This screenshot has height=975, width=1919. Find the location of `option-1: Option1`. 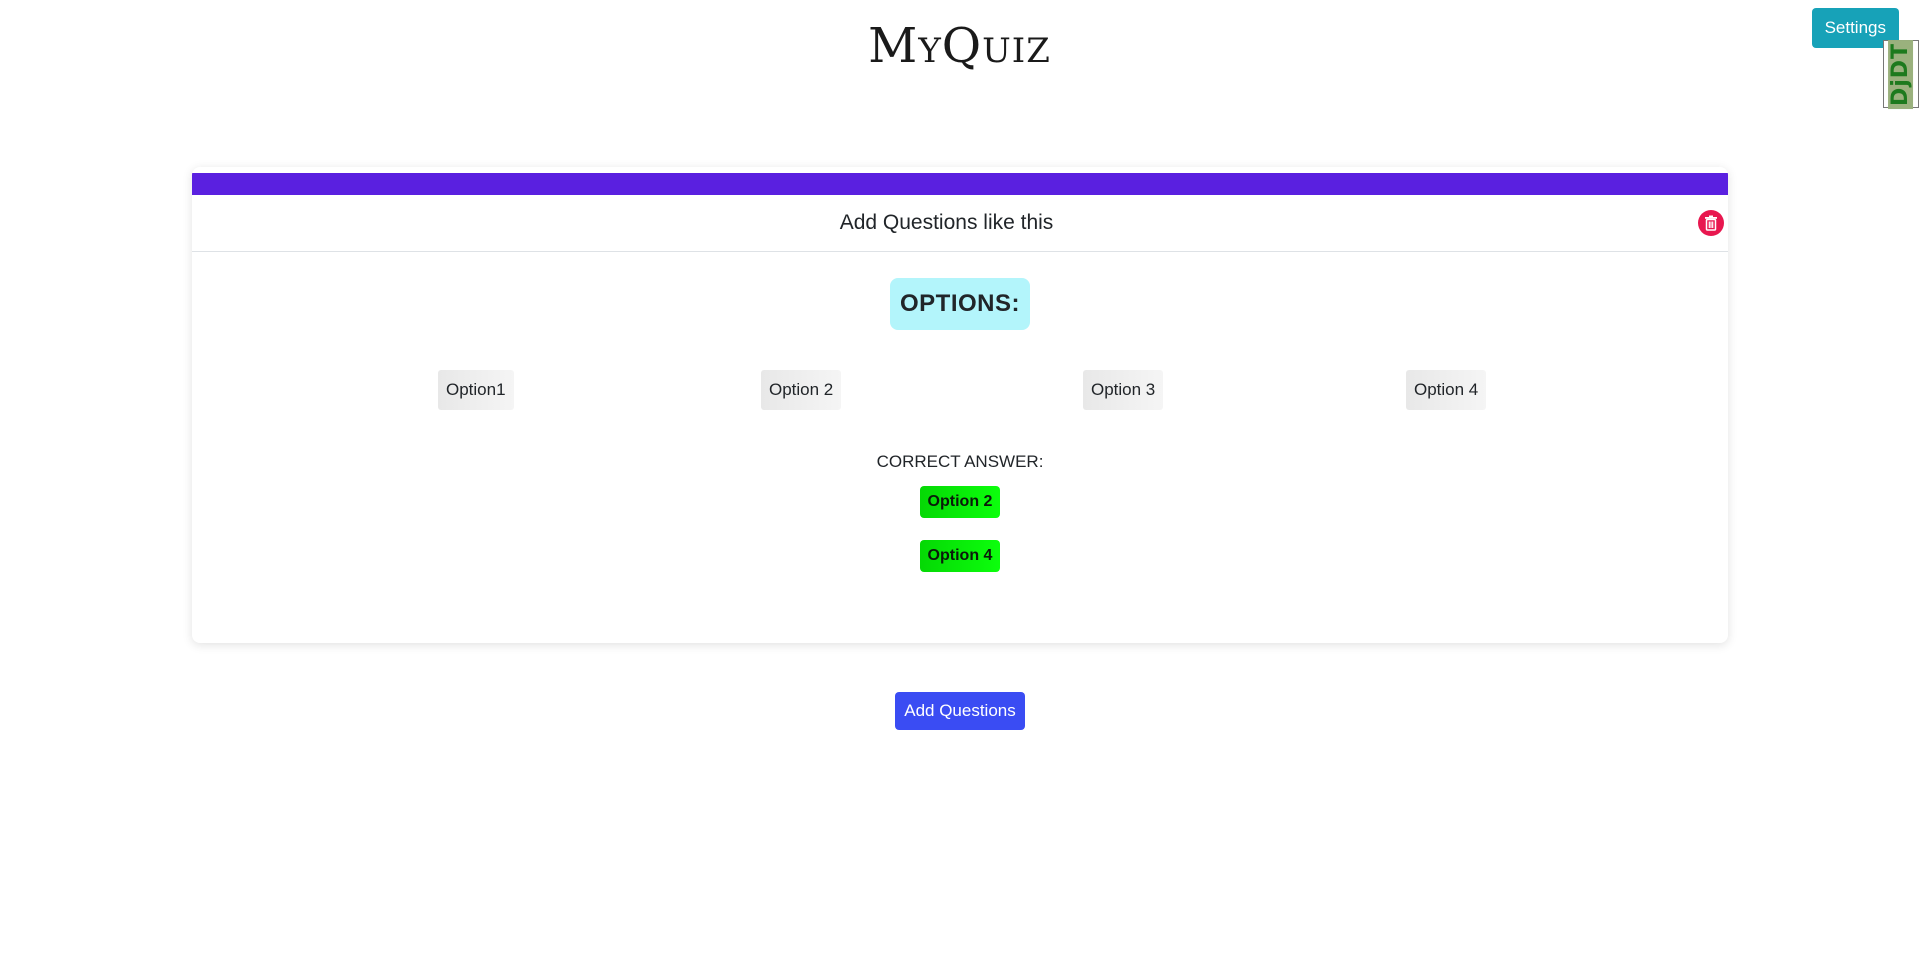

option-1: Option1 is located at coordinates (476, 390).